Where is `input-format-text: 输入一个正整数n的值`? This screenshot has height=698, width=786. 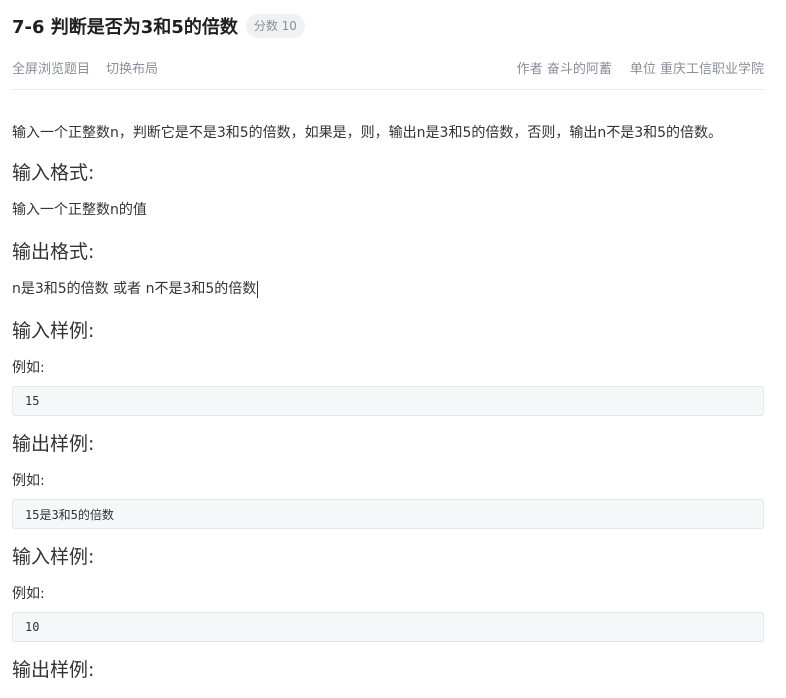
input-format-text: 输入一个正整数n的值 is located at coordinates (79, 210).